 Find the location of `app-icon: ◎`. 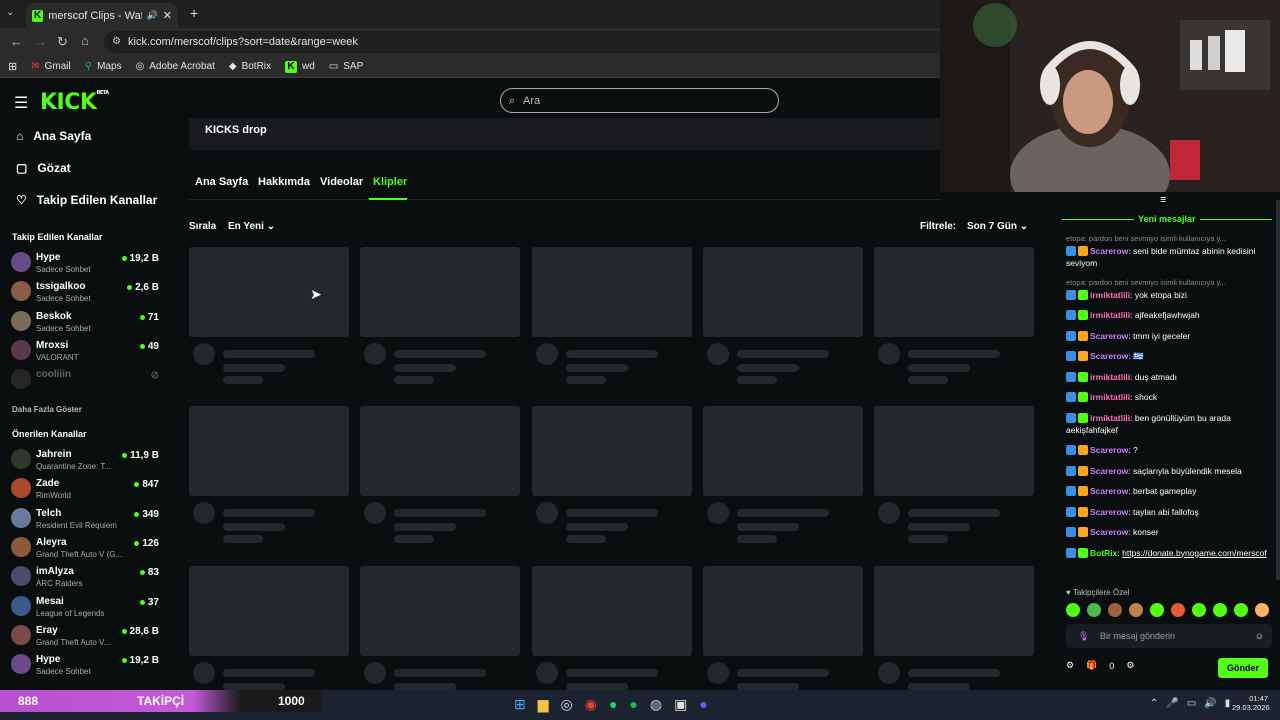

app-icon: ◎ is located at coordinates (567, 704).